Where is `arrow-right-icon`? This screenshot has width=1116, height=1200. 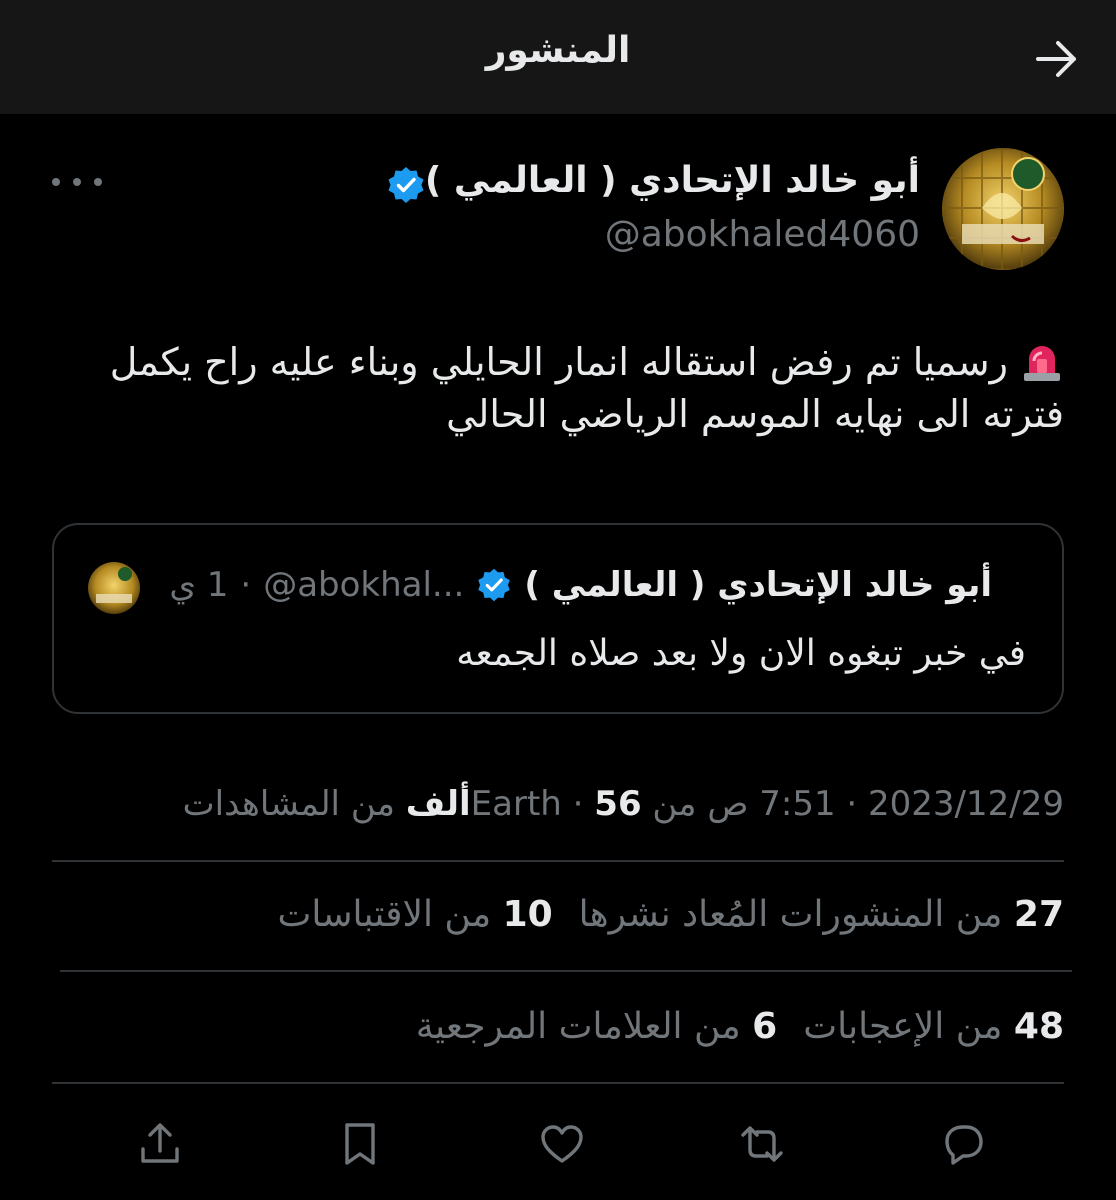
arrow-right-icon is located at coordinates (1056, 59).